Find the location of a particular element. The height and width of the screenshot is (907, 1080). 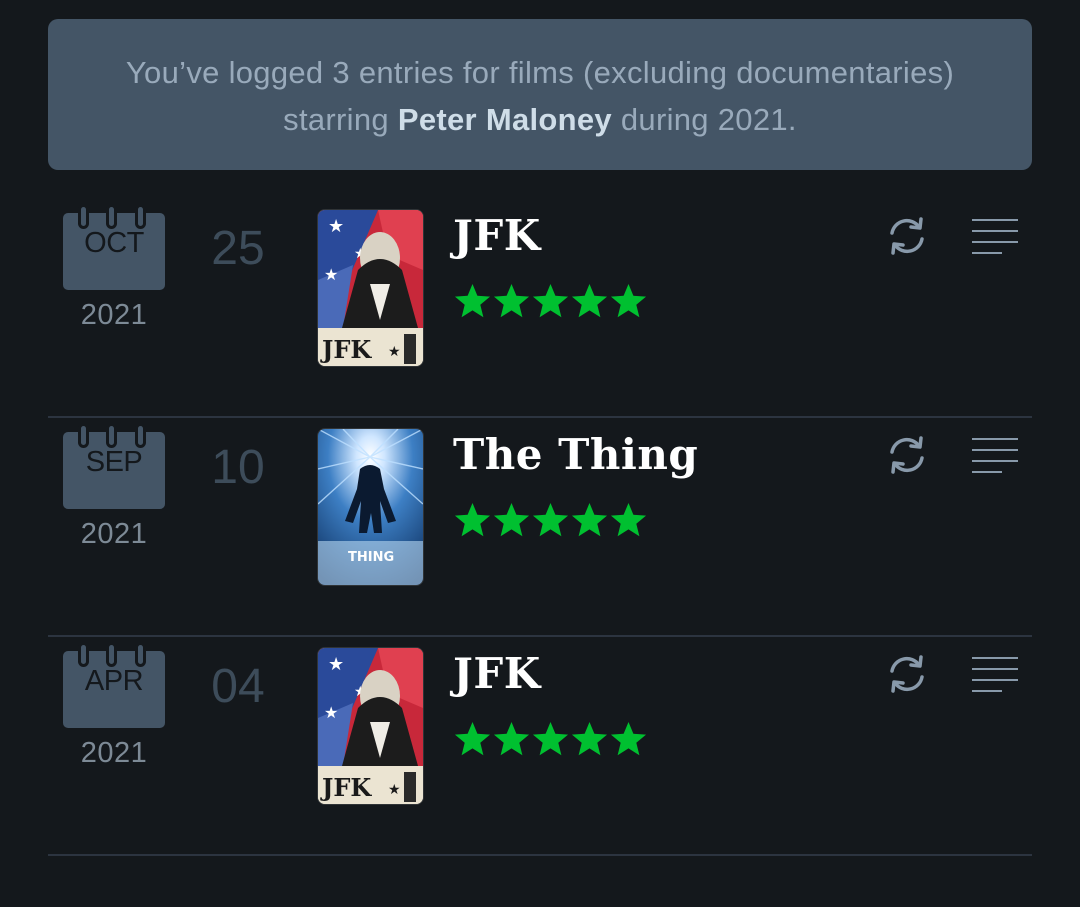

calendar-icon: SEP is located at coordinates (114, 466).